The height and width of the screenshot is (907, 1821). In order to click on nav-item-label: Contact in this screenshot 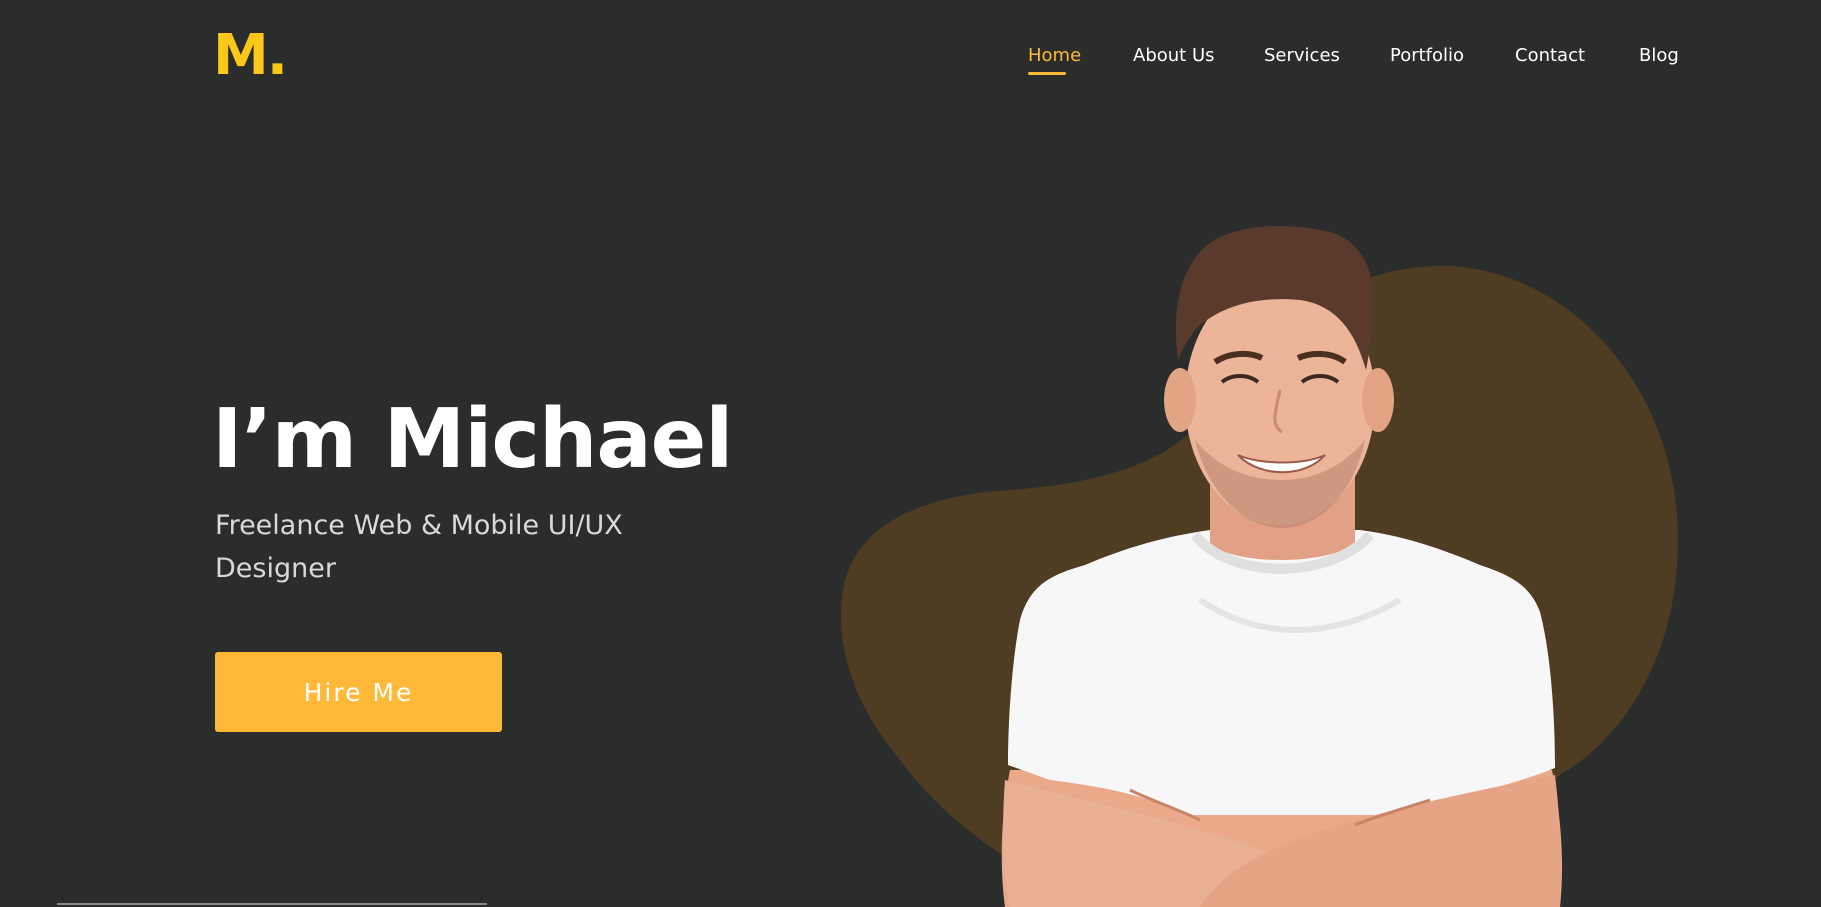, I will do `click(1550, 55)`.